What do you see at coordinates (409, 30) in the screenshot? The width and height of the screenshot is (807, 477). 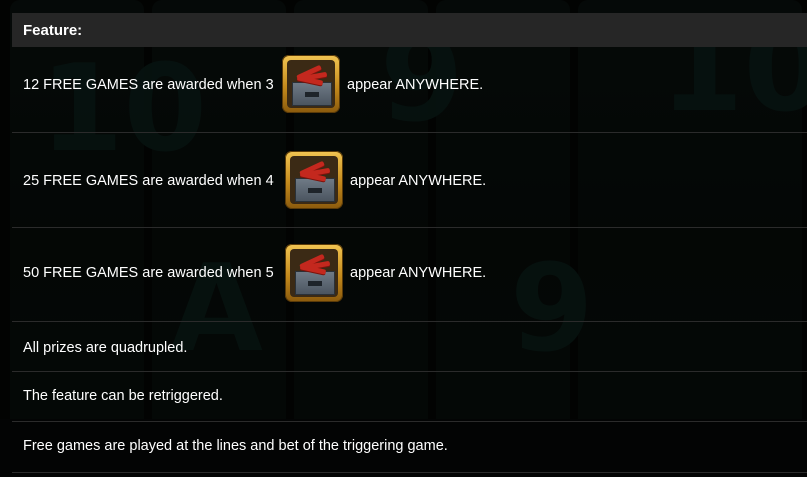 I see `feature-header: Feature:` at bounding box center [409, 30].